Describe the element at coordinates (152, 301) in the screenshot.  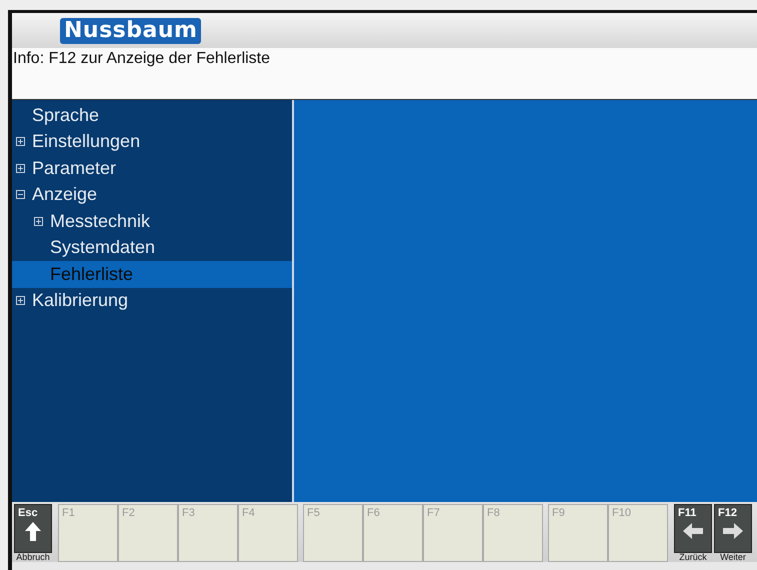
I see `tree-item: Kalibrierung` at that location.